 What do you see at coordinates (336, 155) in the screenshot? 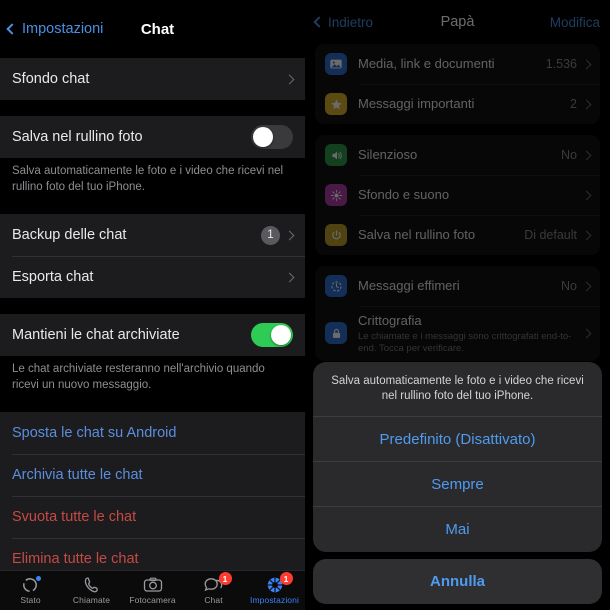
I see `speaker-icon` at bounding box center [336, 155].